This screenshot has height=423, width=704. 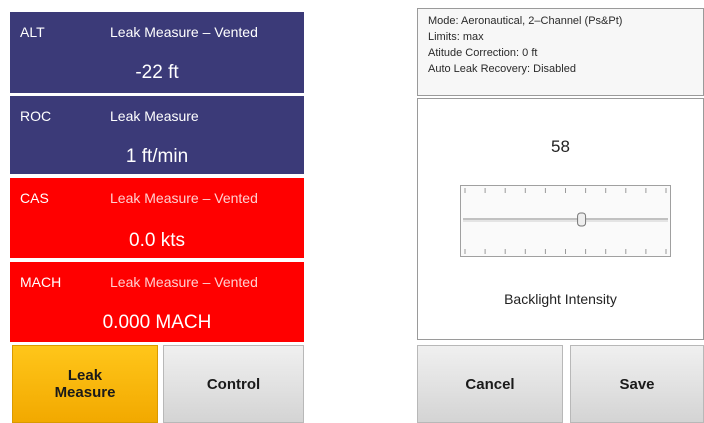 I want to click on cas-label: CAS, so click(x=34, y=198).